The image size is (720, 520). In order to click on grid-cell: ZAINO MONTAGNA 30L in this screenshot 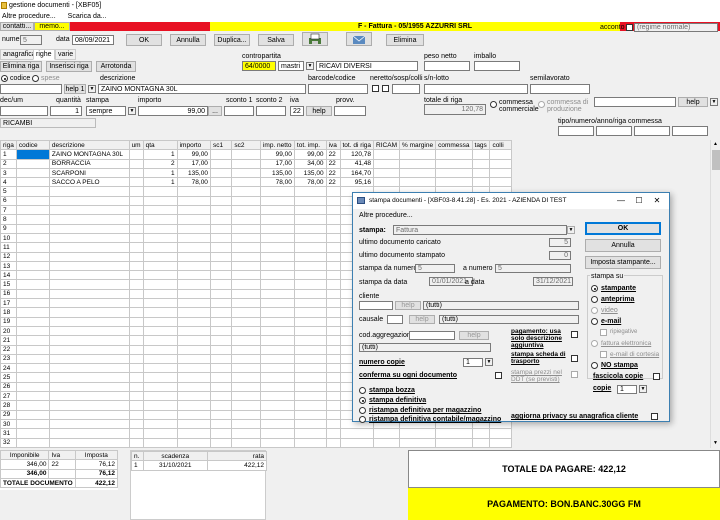, I will do `click(89, 154)`.